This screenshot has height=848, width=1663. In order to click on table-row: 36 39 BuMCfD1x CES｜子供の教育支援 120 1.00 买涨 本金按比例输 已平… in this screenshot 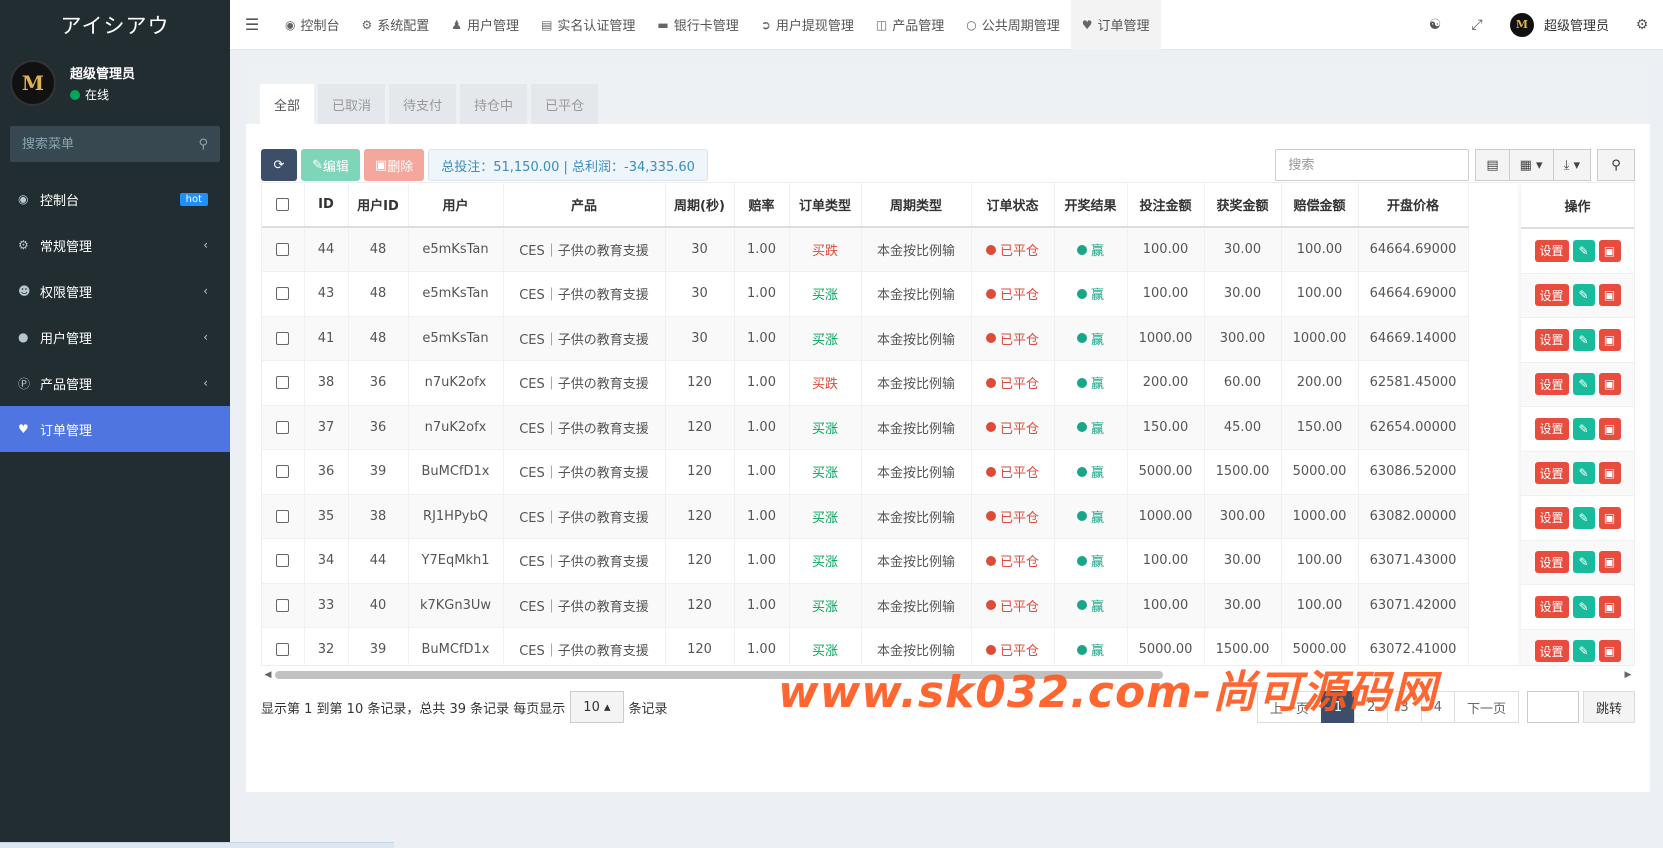, I will do `click(865, 472)`.